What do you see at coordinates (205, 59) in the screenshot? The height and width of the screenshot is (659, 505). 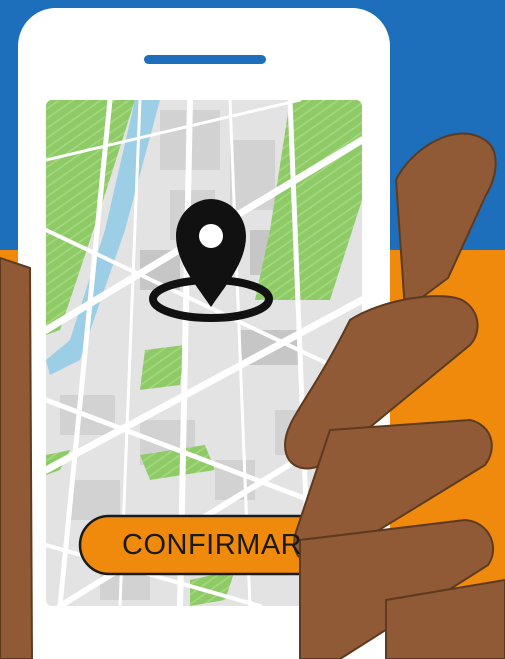 I see `phone-speaker` at bounding box center [205, 59].